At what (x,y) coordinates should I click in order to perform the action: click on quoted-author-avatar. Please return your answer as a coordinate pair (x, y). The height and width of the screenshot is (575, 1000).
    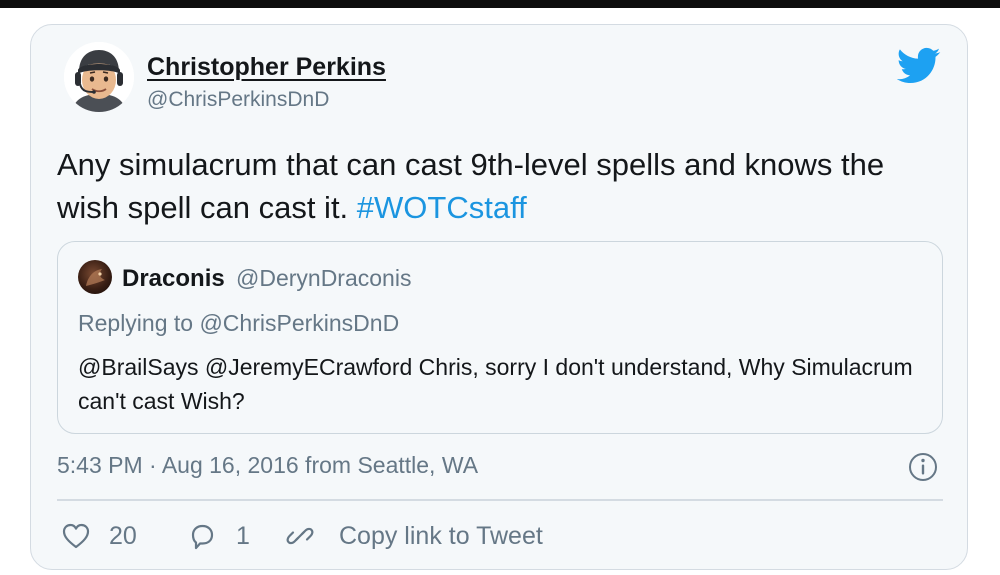
    Looking at the image, I should click on (95, 277).